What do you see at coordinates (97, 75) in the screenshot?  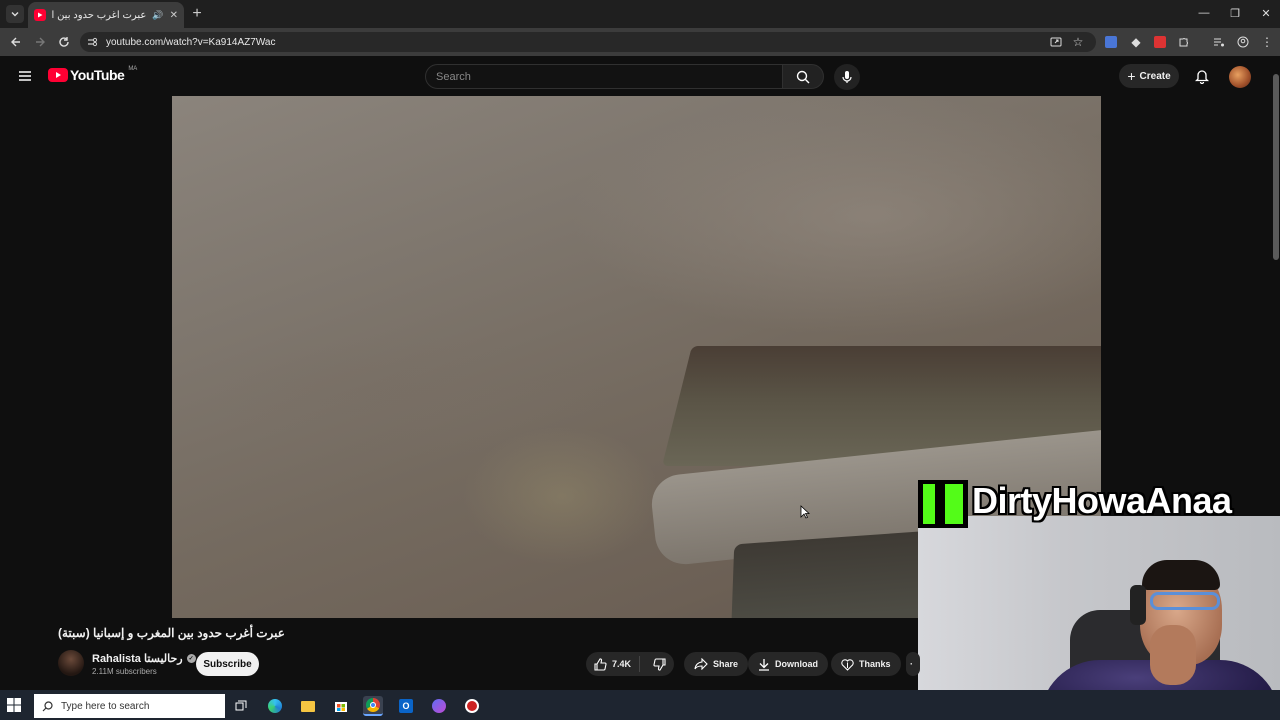 I see `youtube-logo-text: YouTube` at bounding box center [97, 75].